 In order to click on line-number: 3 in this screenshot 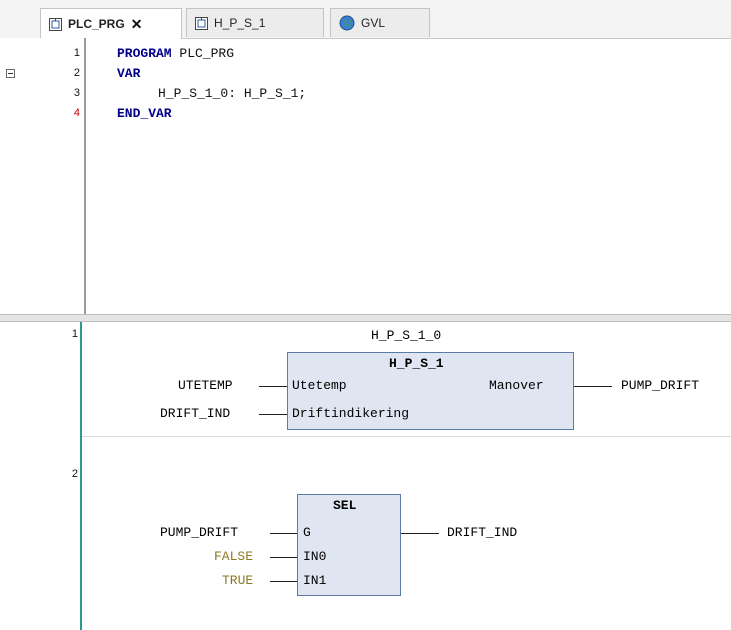, I will do `click(76, 93)`.